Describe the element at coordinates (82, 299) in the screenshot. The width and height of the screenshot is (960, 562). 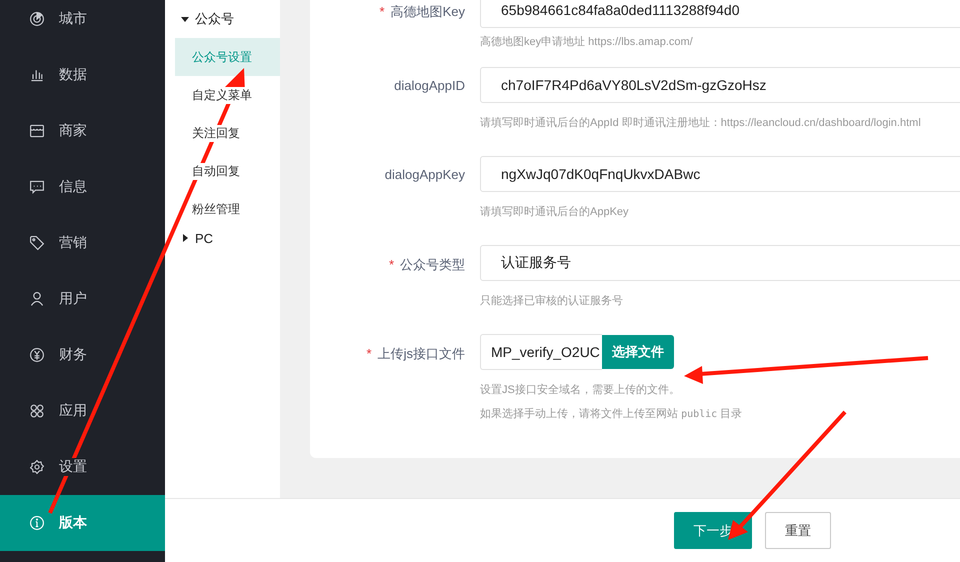
I see `sidebar-item: 用户` at that location.